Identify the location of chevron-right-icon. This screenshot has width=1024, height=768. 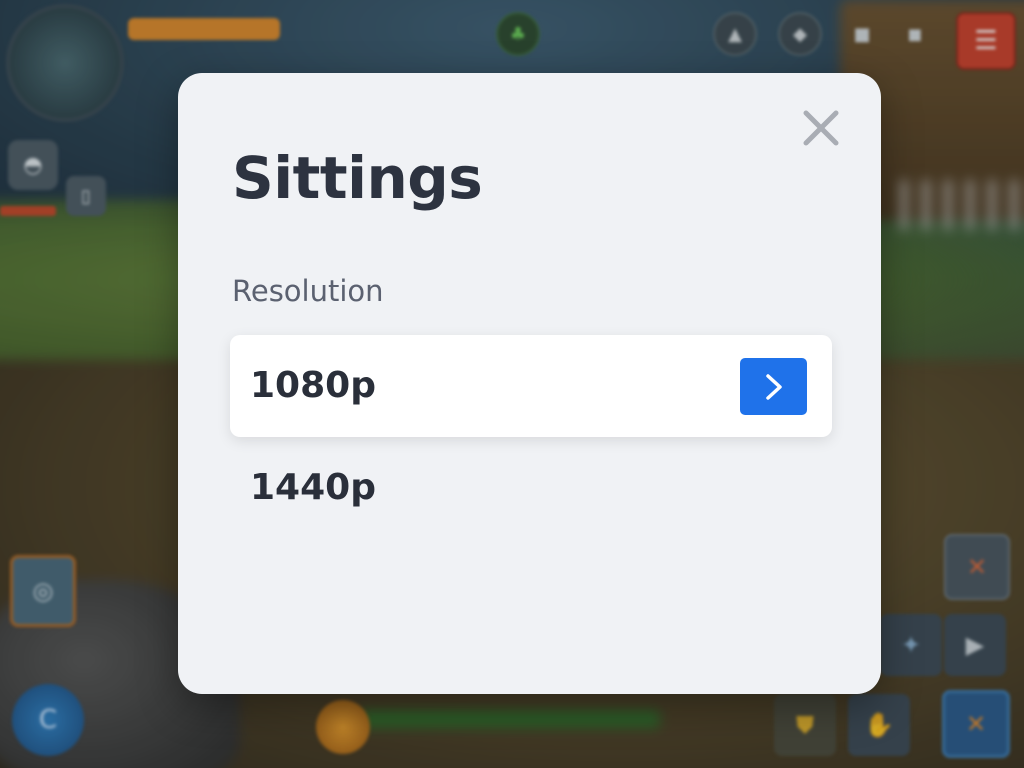
(773, 386).